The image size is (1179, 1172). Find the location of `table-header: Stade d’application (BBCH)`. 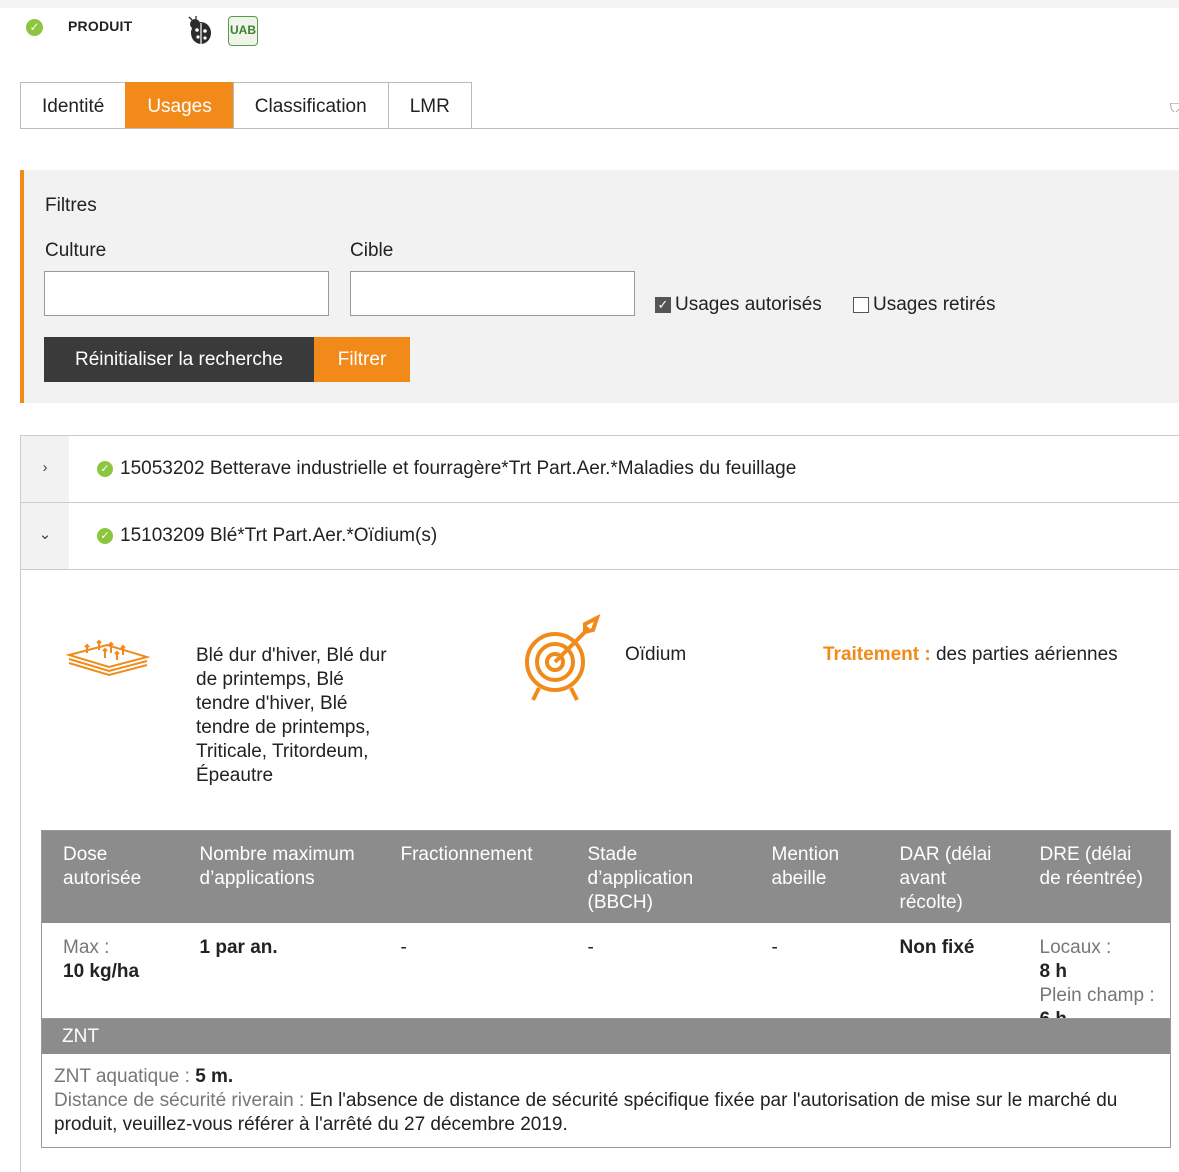

table-header: Stade d’application (BBCH) is located at coordinates (658, 876).